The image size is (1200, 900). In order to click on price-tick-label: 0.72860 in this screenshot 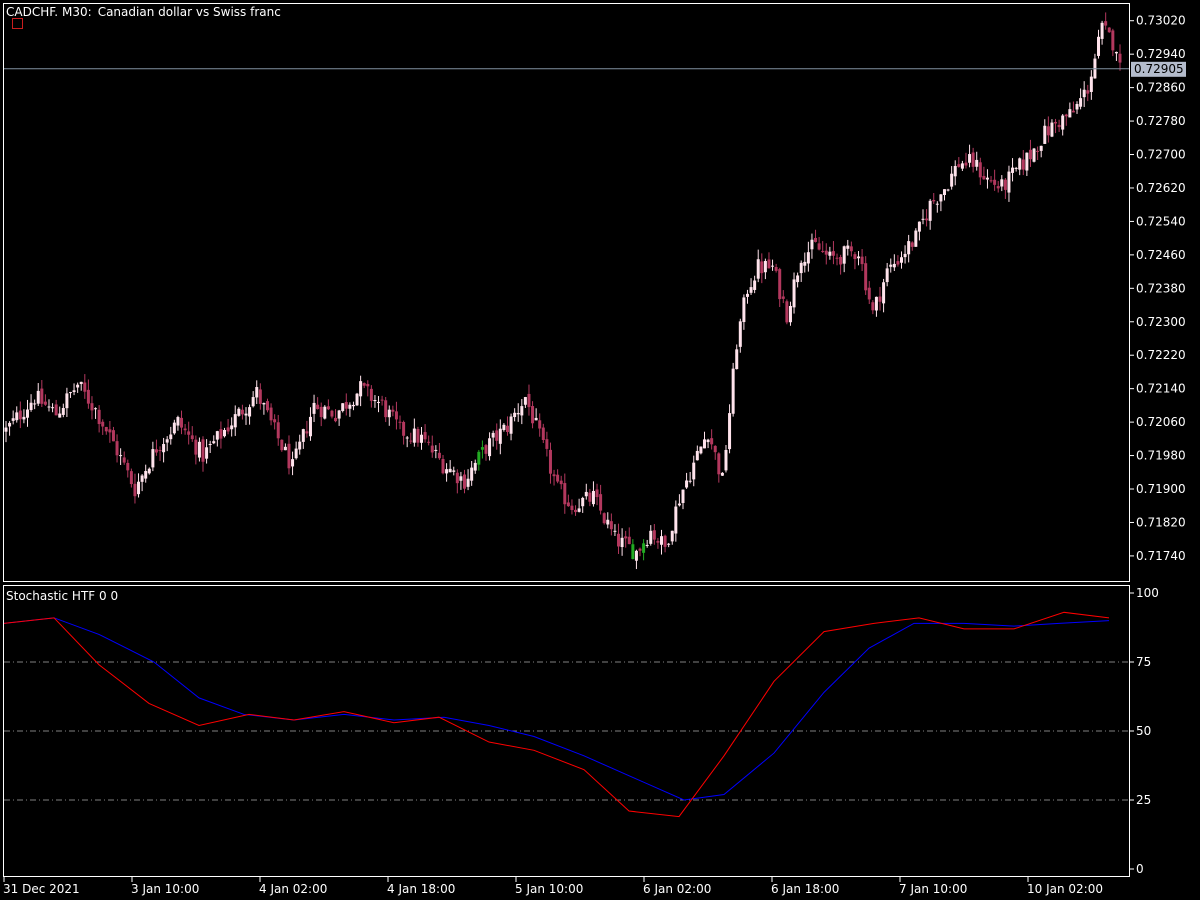, I will do `click(1161, 88)`.